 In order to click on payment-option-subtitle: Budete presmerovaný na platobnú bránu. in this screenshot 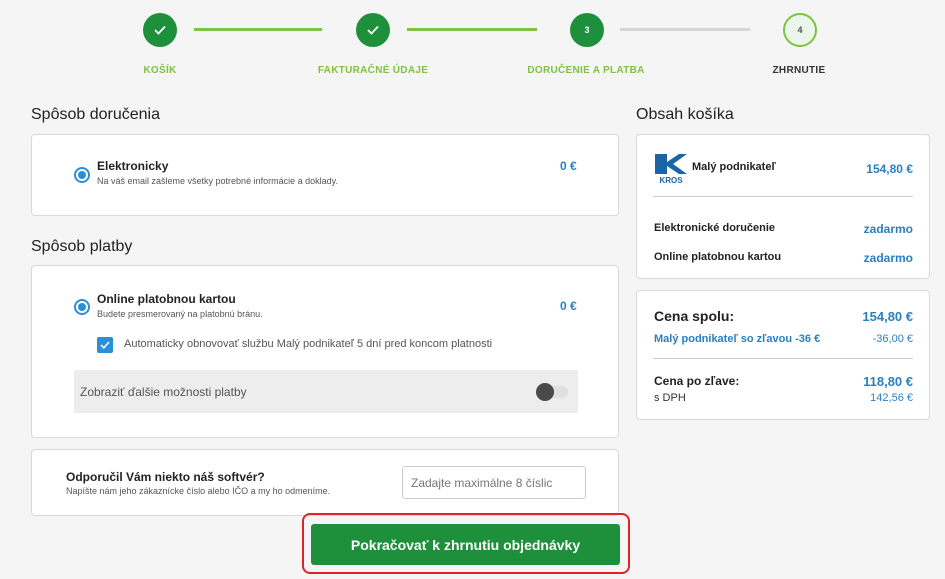, I will do `click(180, 314)`.